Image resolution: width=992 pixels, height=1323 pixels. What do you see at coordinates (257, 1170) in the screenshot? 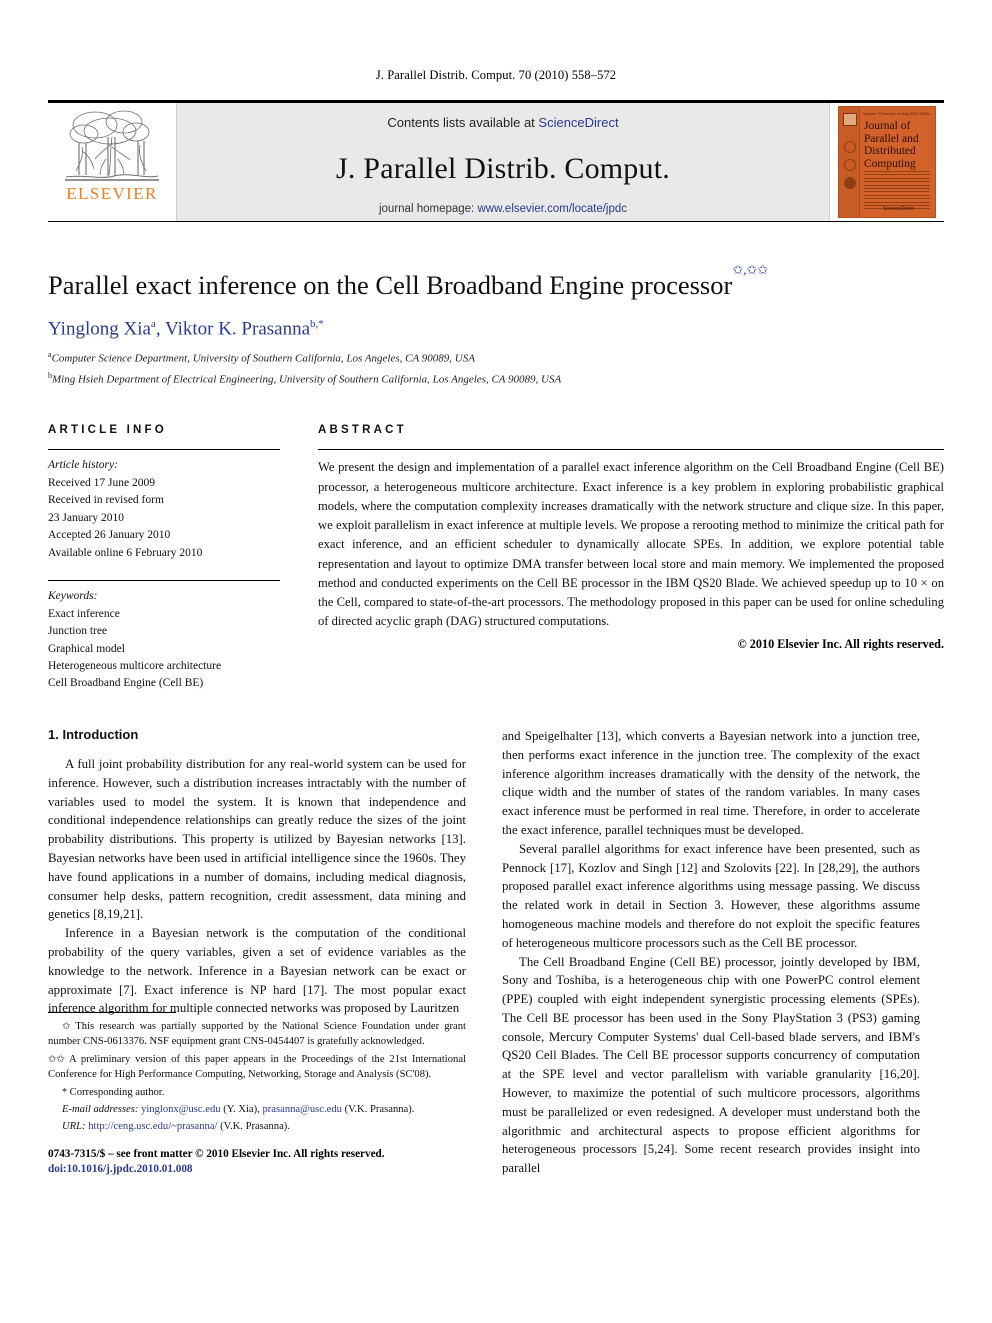
I see `doi-line: doi:10.1016/j.jpdc.2010.01.008` at bounding box center [257, 1170].